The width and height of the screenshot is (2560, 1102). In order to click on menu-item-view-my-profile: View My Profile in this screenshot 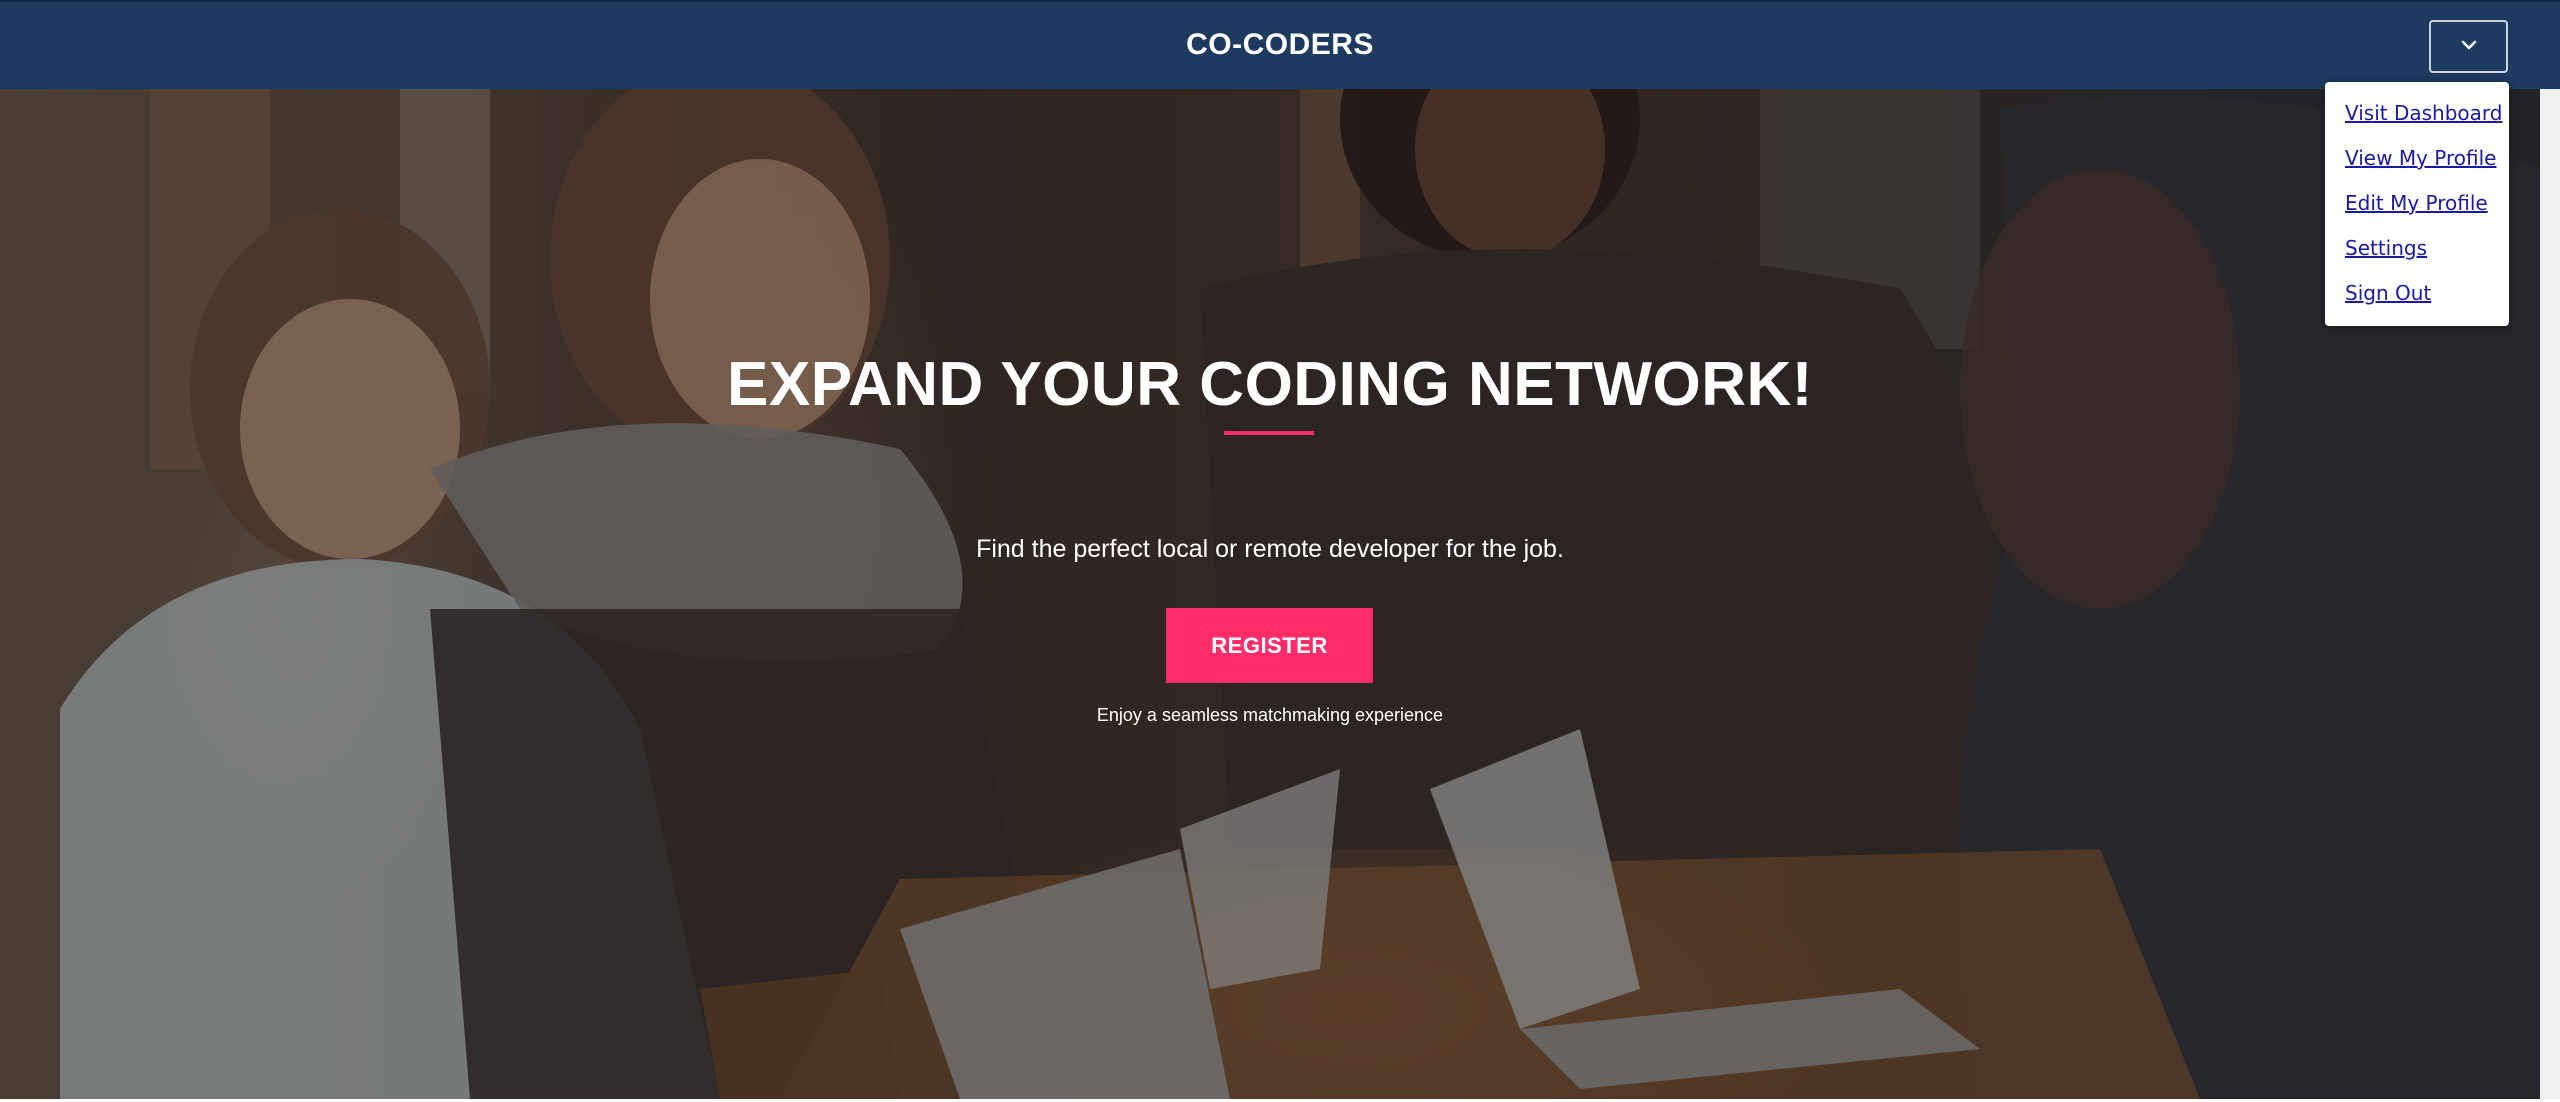, I will do `click(2427, 167)`.